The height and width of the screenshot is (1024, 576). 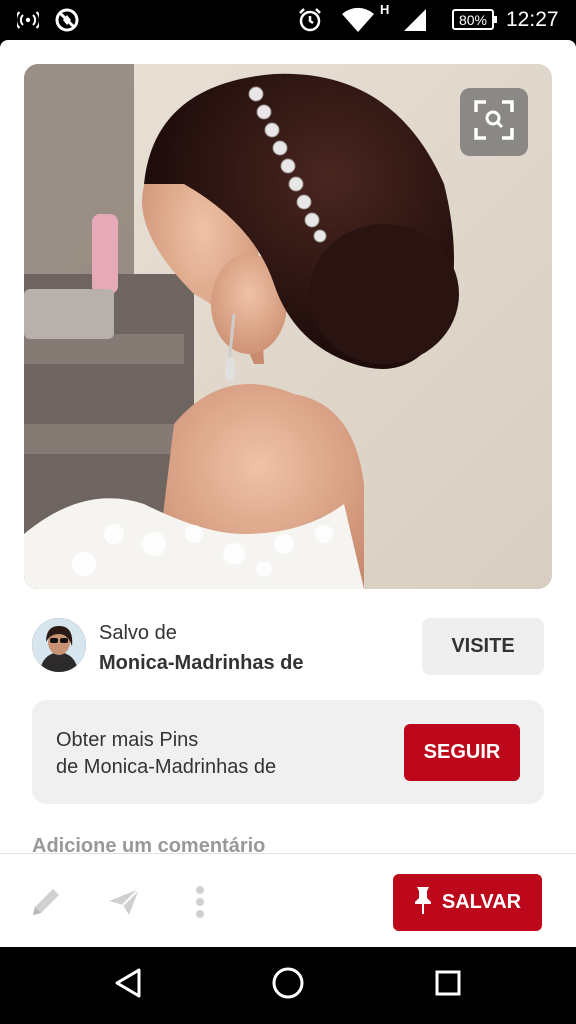 I want to click on network-type-label: H, so click(x=385, y=9).